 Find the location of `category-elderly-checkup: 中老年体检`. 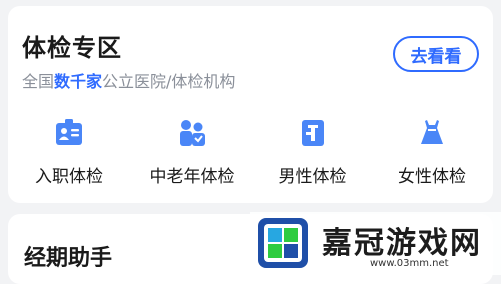

category-elderly-checkup: 中老年体检 is located at coordinates (192, 158).